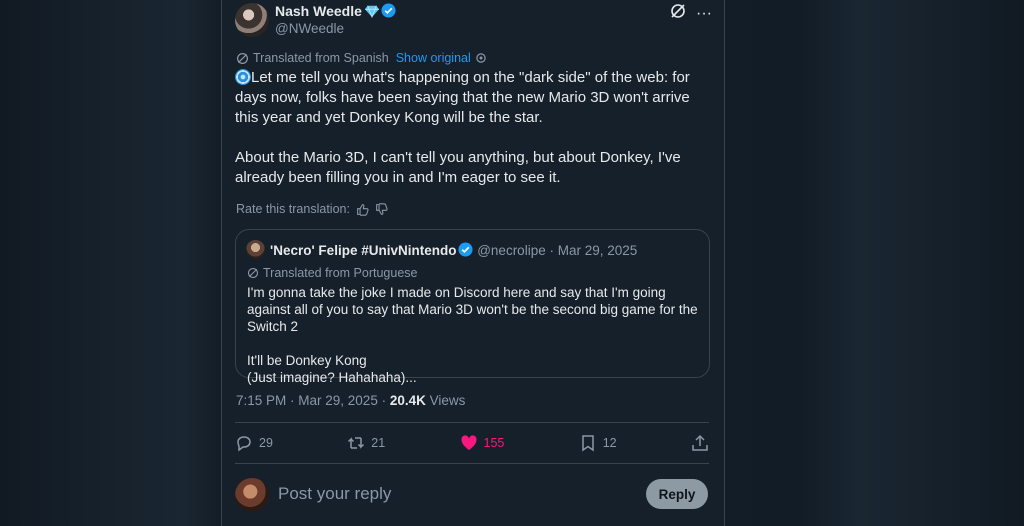  I want to click on quote-translation-notice: Translated from Portuguese, so click(332, 273).